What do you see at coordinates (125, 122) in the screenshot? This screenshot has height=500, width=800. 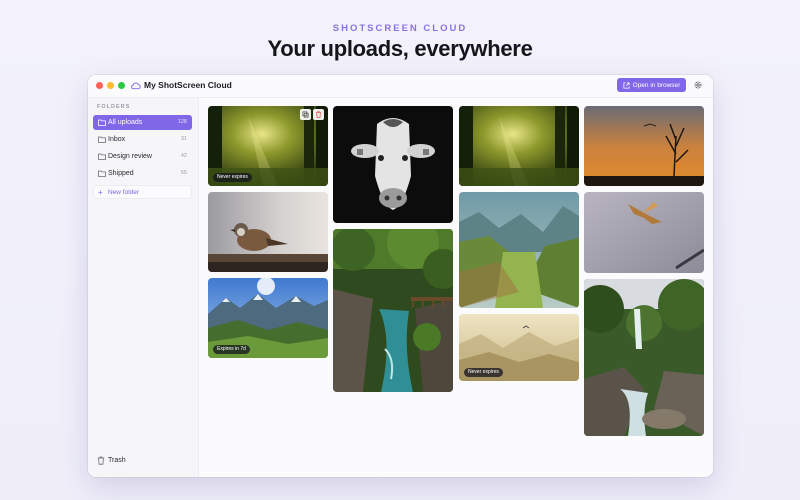 I see `sidebar-item-label: All uploads` at bounding box center [125, 122].